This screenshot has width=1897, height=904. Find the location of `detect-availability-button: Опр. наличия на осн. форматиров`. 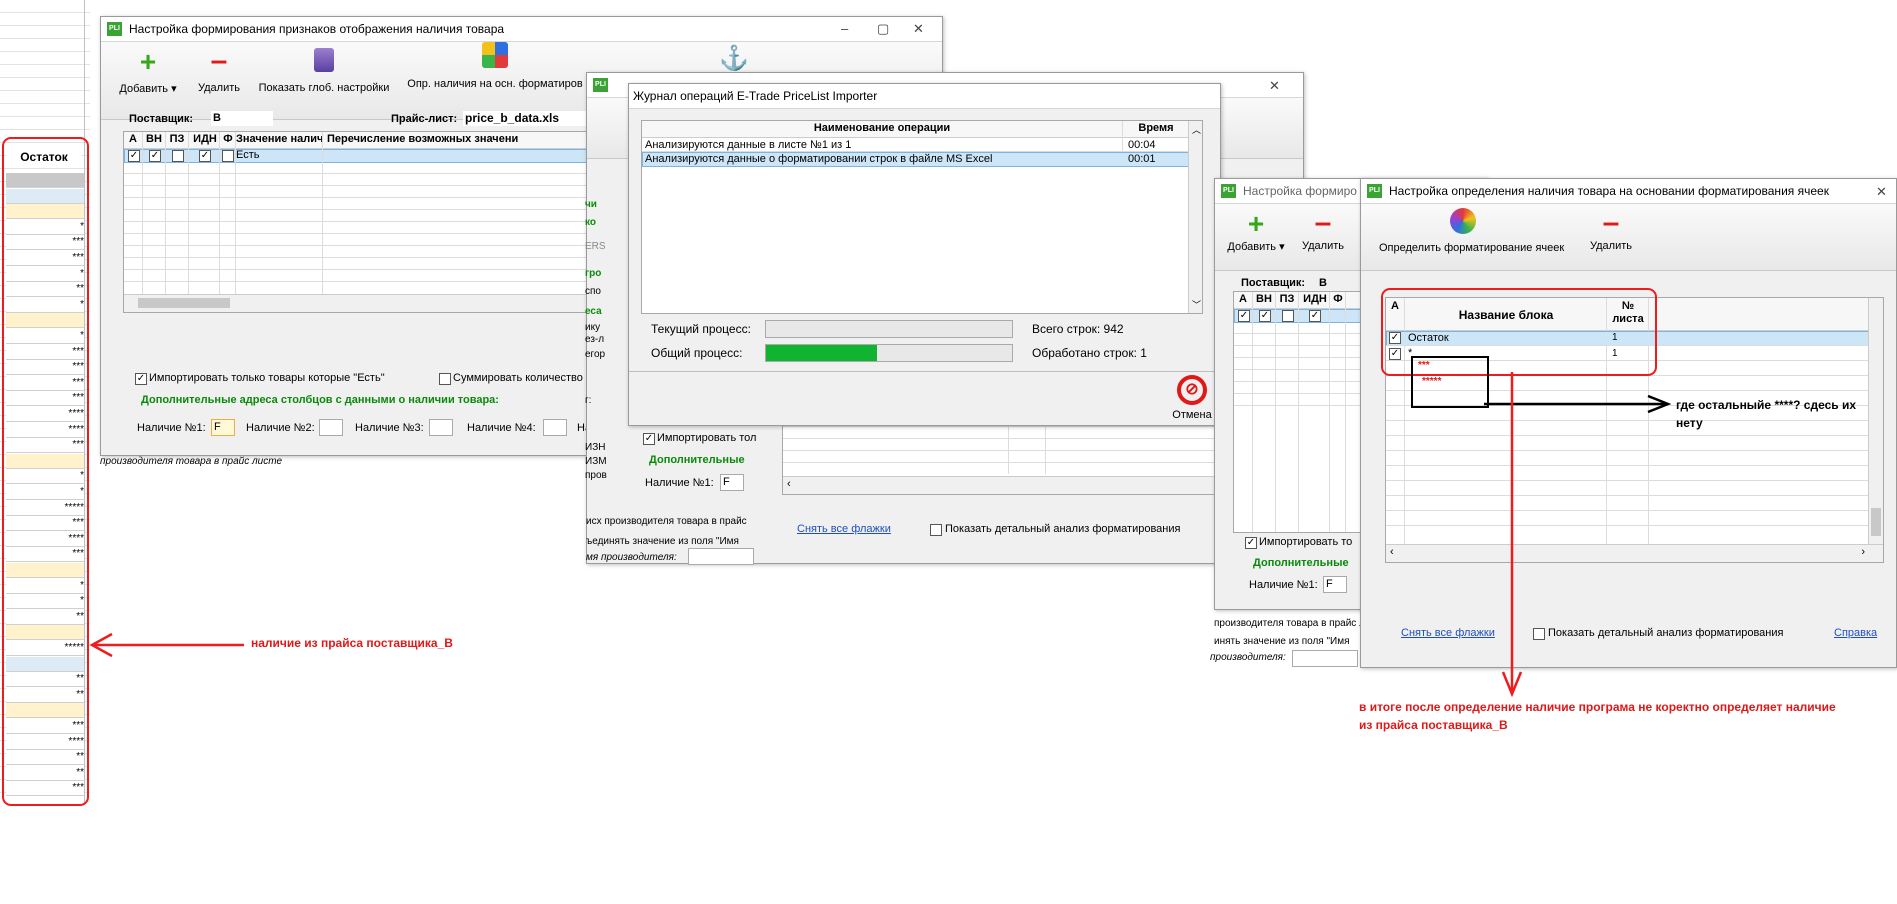

detect-availability-button: Опр. наличия на осн. форматиров is located at coordinates (495, 66).